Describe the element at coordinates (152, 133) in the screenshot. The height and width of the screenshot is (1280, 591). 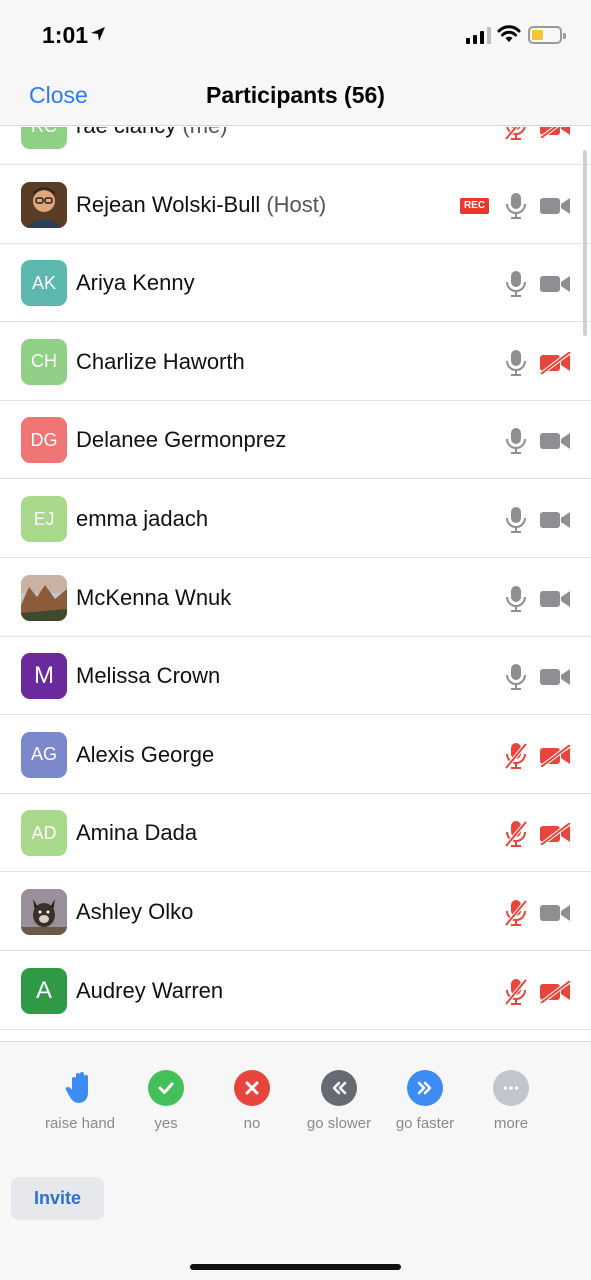
I see `participant-name: rae clancy (me)` at that location.